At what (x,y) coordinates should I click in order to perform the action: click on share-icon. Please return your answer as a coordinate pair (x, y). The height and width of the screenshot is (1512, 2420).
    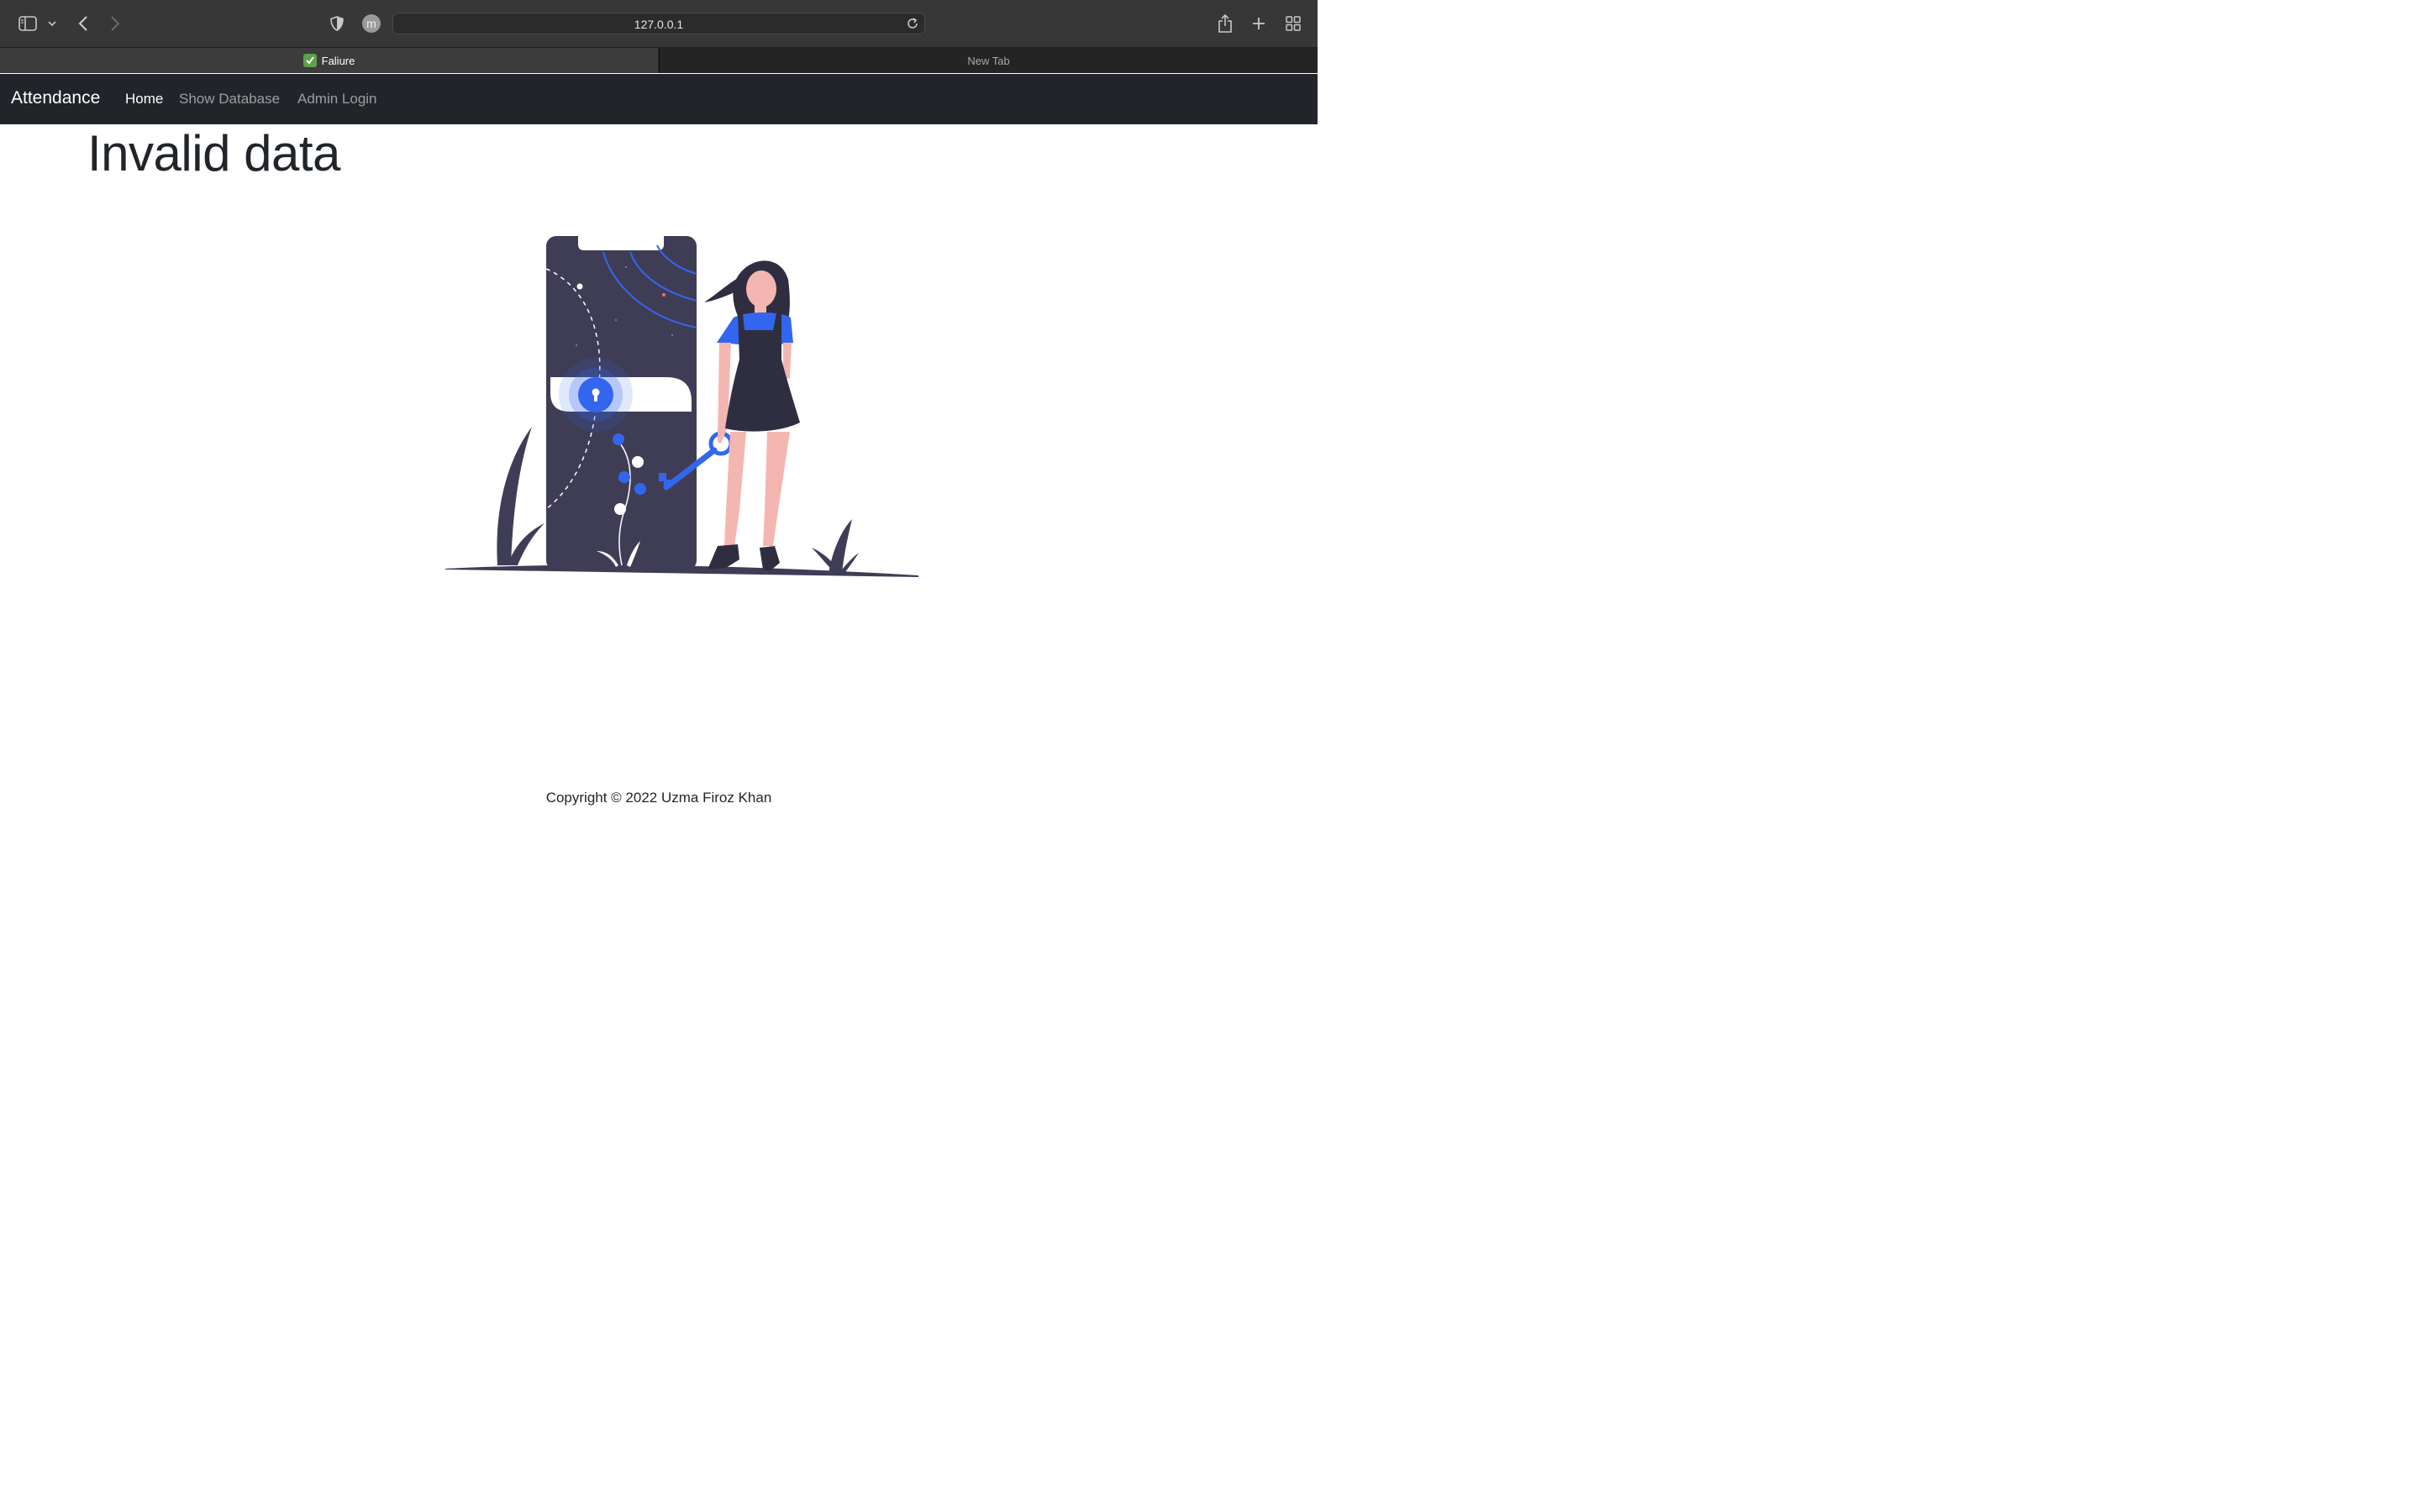
    Looking at the image, I should click on (1225, 23).